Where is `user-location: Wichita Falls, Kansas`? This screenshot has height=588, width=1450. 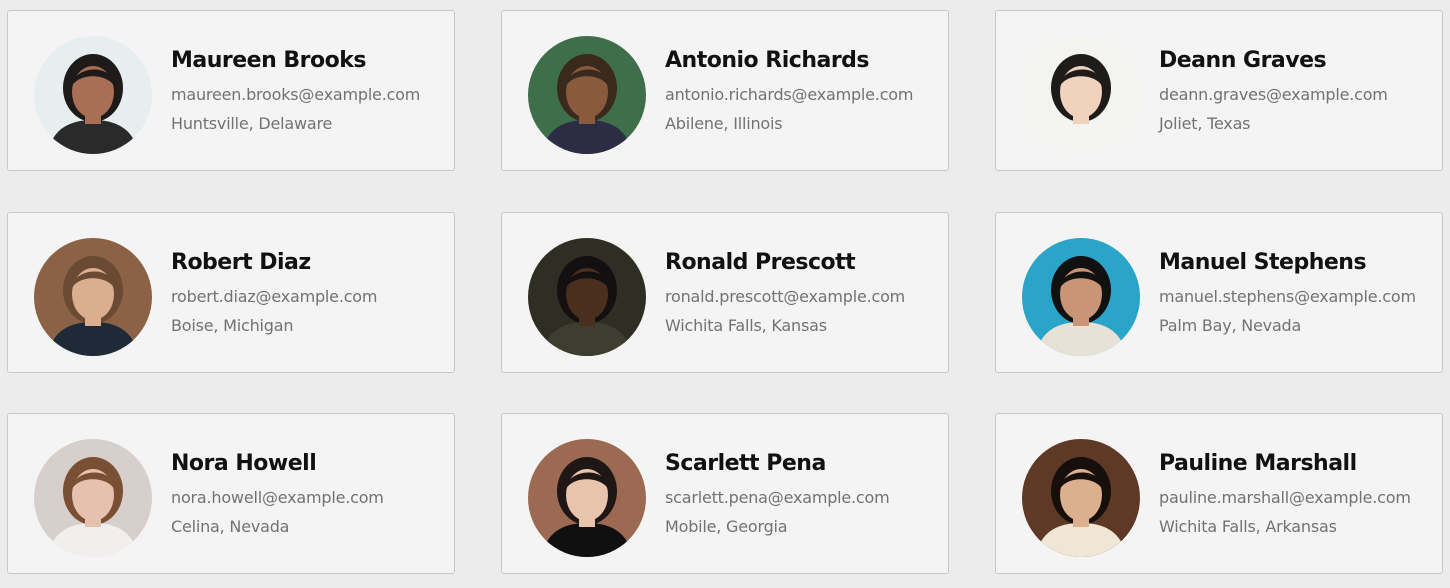
user-location: Wichita Falls, Kansas is located at coordinates (746, 325).